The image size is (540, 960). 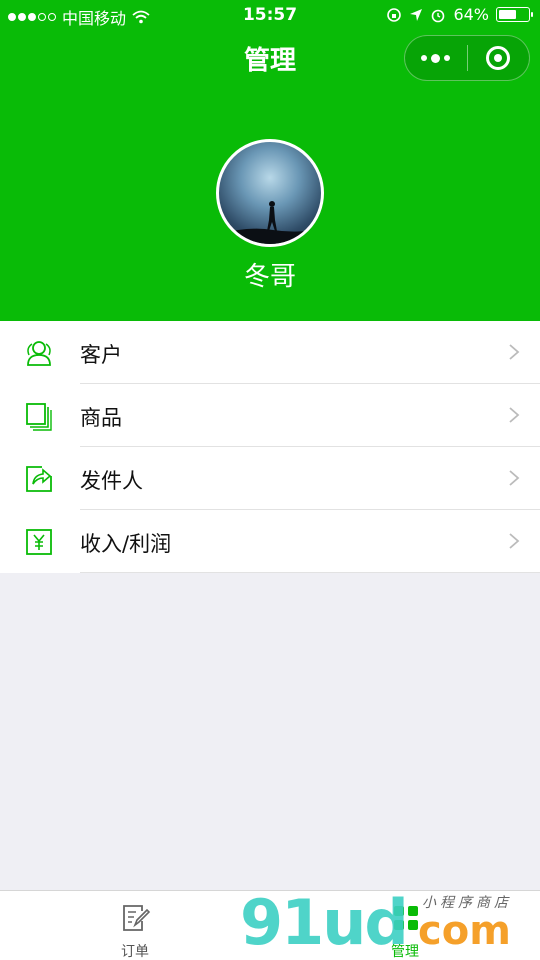 I want to click on menu-item-label: 收入/利润, so click(x=126, y=544).